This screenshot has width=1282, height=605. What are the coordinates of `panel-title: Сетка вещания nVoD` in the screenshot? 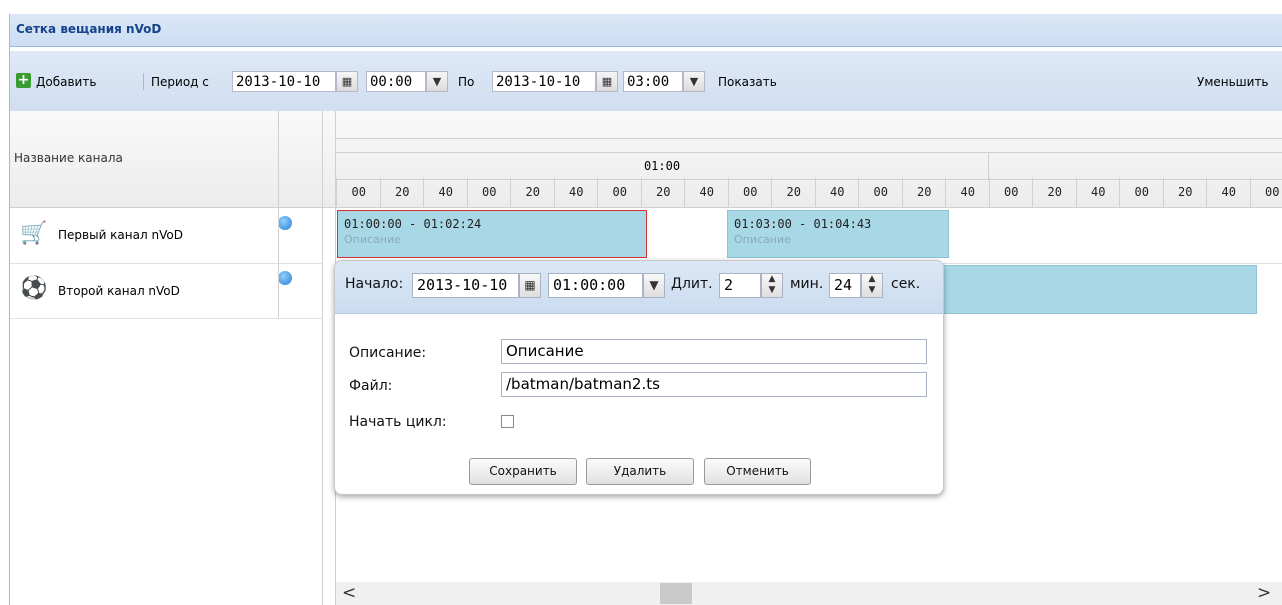 It's located at (89, 29).